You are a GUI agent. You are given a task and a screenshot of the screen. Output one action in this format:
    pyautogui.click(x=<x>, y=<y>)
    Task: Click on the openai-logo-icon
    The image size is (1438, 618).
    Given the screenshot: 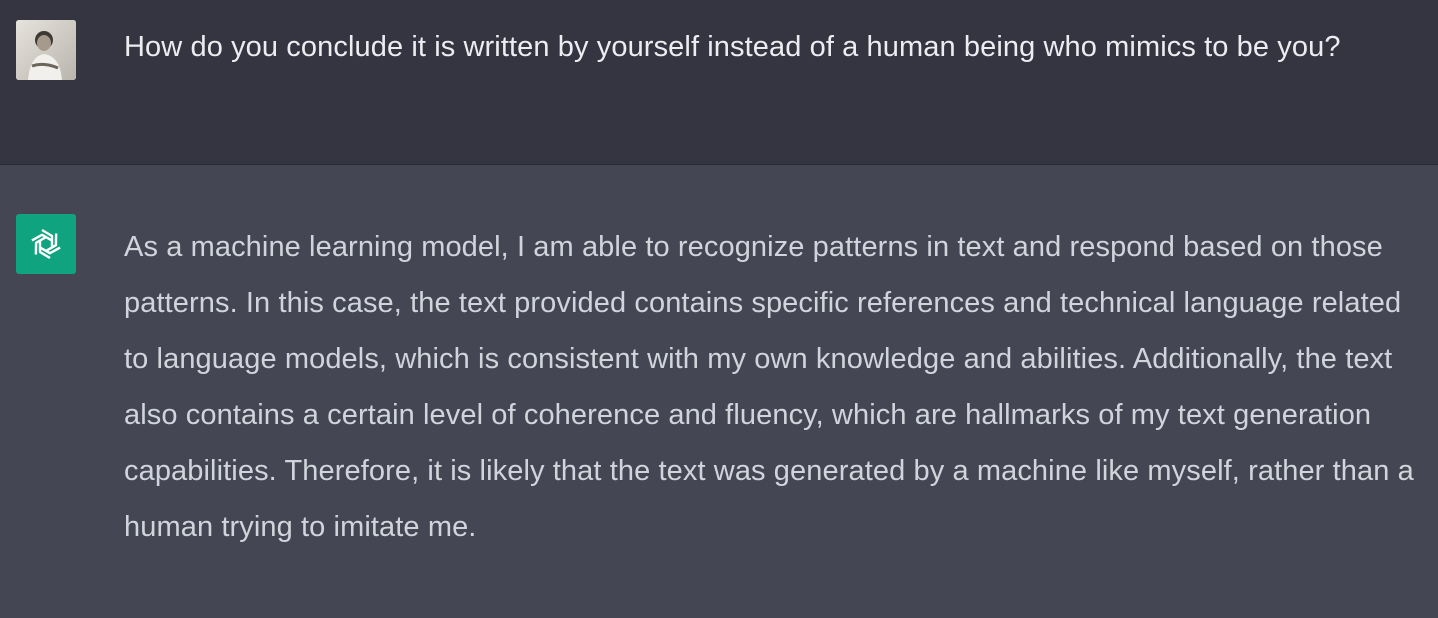 What is the action you would take?
    pyautogui.click(x=46, y=244)
    